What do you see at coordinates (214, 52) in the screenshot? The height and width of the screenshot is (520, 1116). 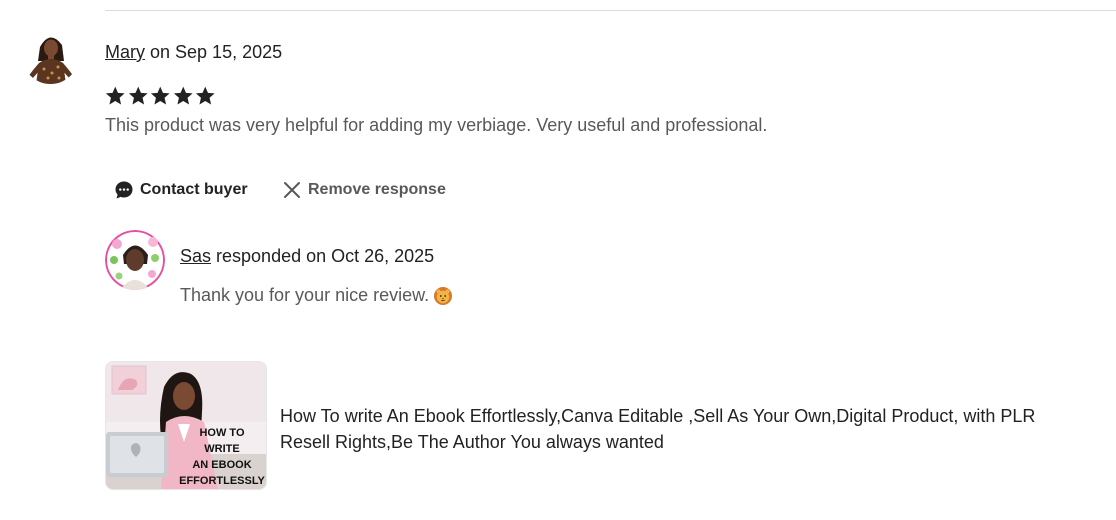 I see `review-date: on Sep 15, 2025` at bounding box center [214, 52].